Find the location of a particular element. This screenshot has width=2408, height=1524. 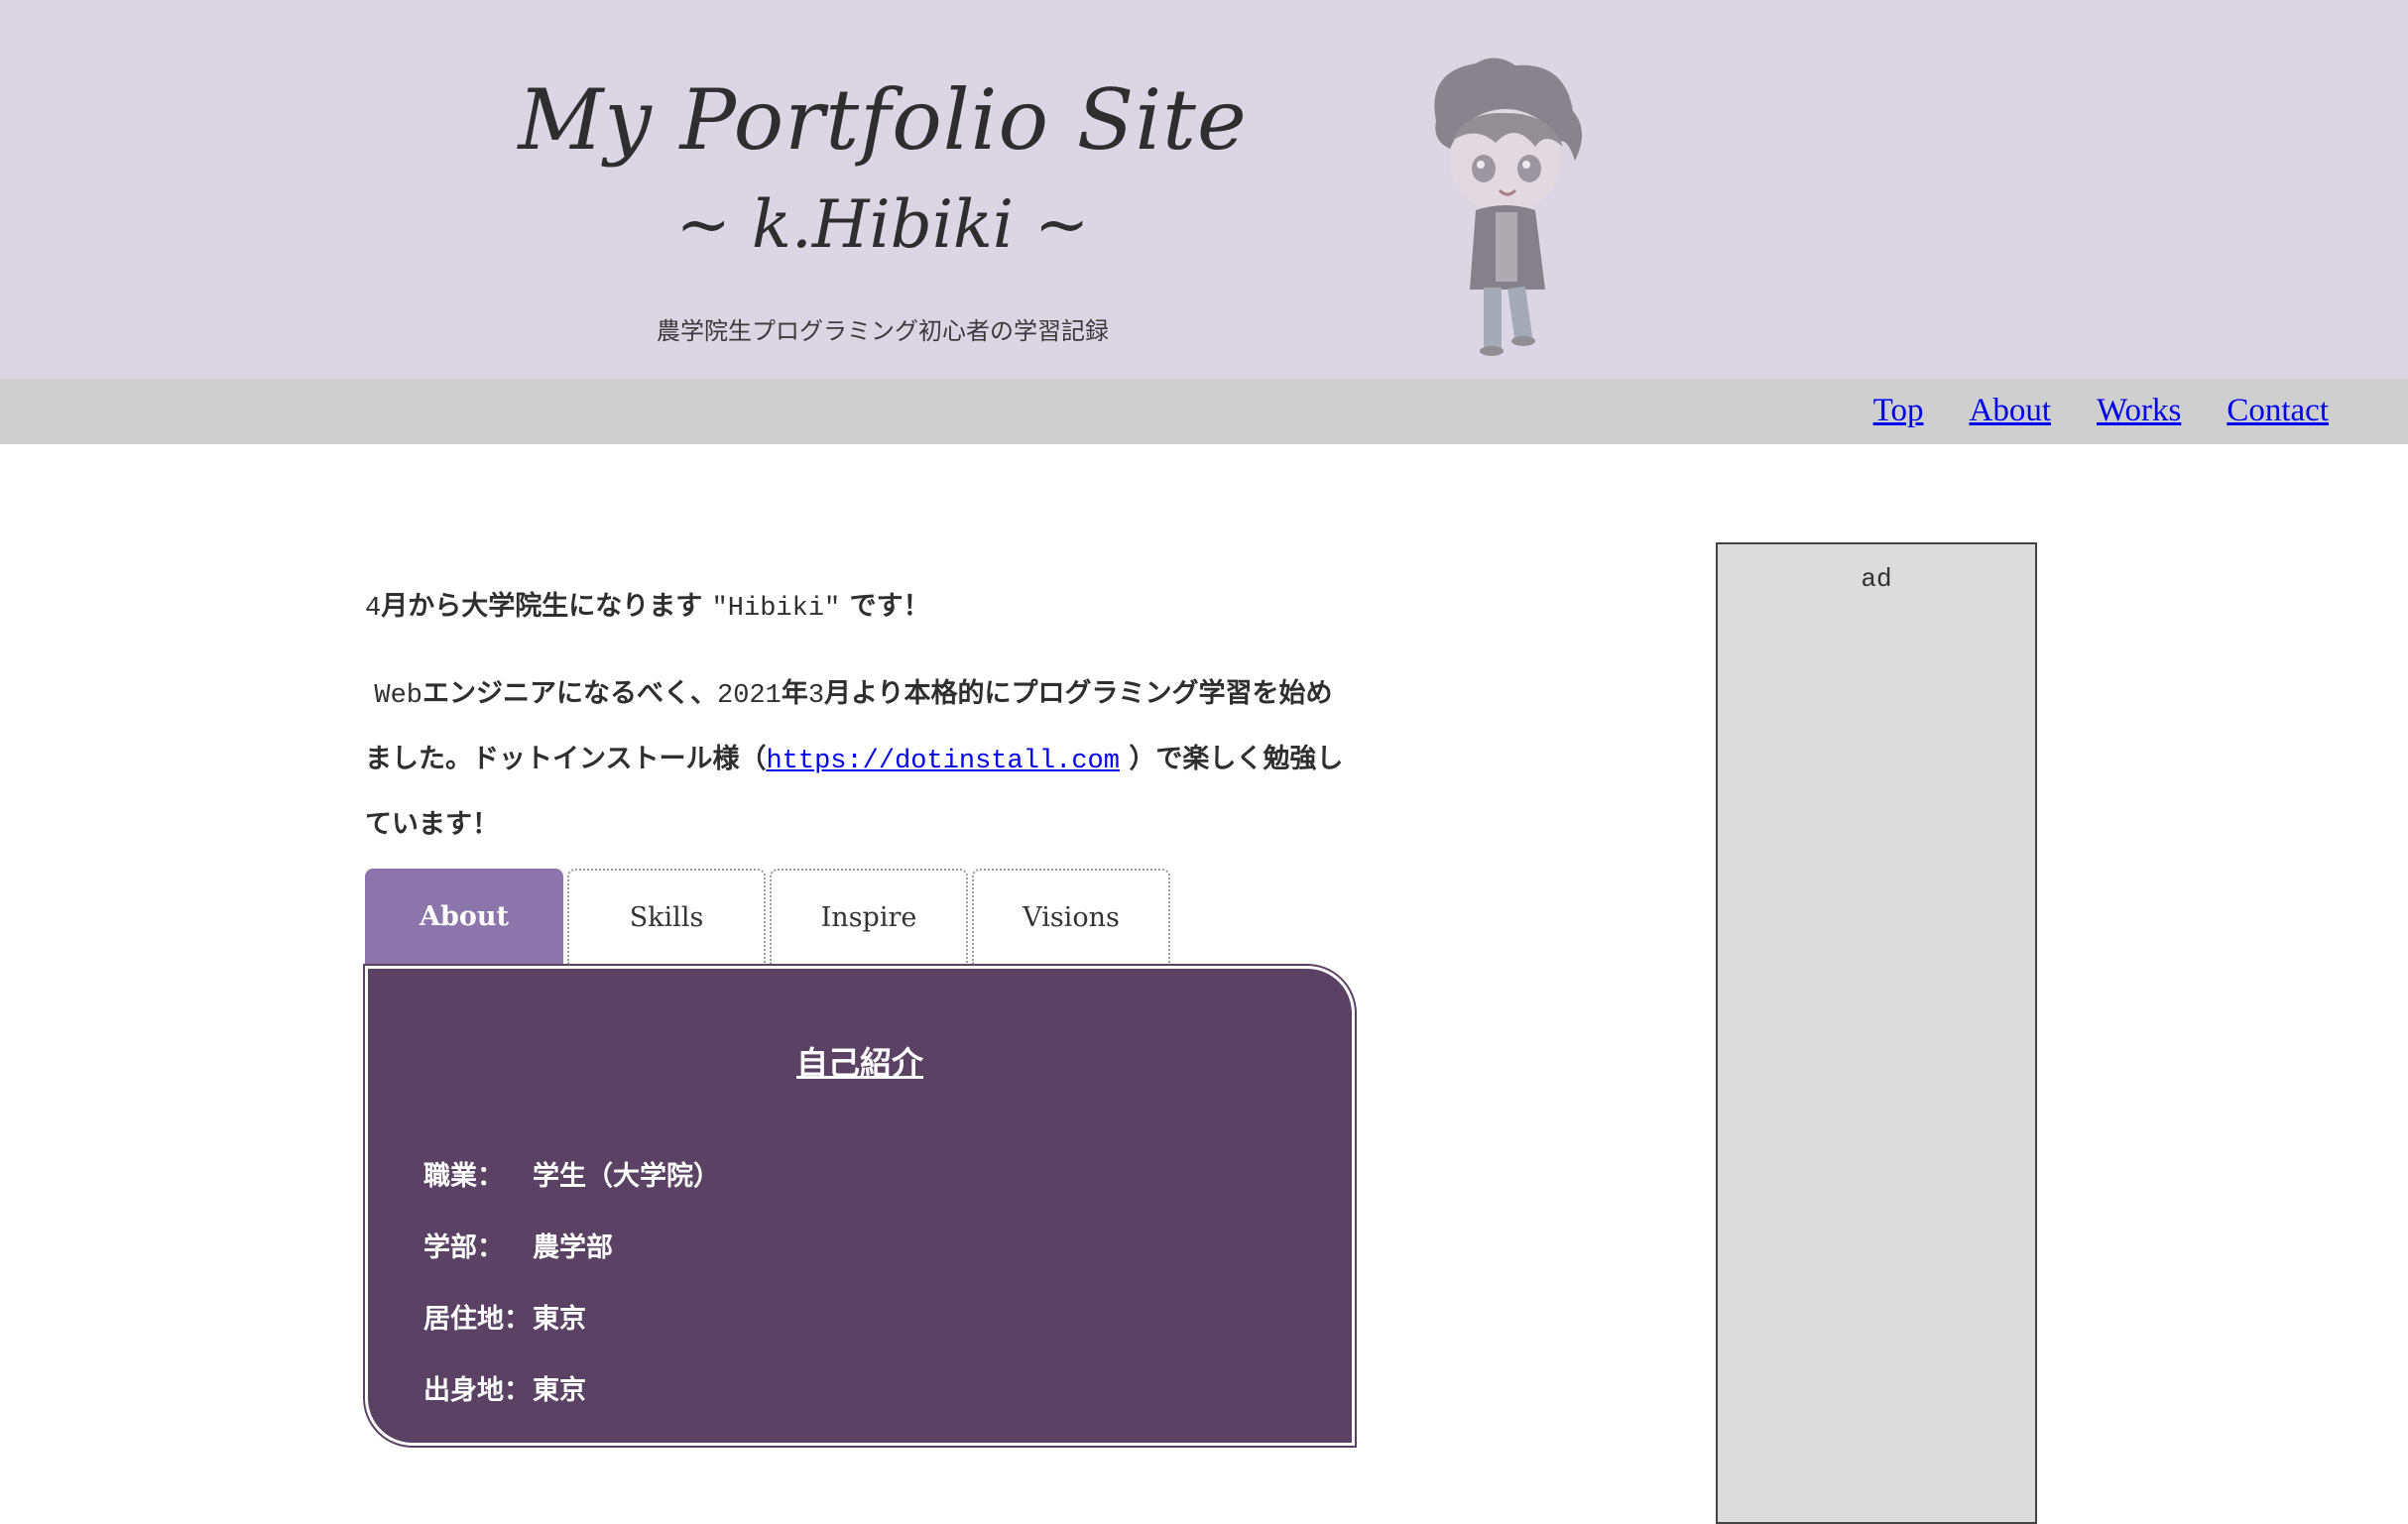

nav-link-top: Top is located at coordinates (1899, 411).